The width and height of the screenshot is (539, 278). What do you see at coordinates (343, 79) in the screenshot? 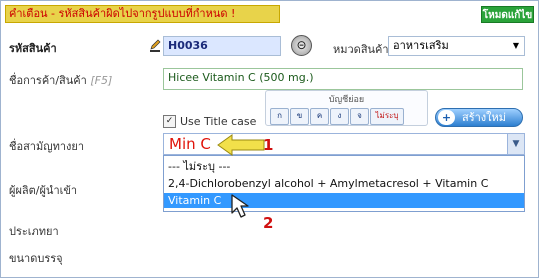
I see `product-name-field: Hicee Vitamin C (500 mg.)` at bounding box center [343, 79].